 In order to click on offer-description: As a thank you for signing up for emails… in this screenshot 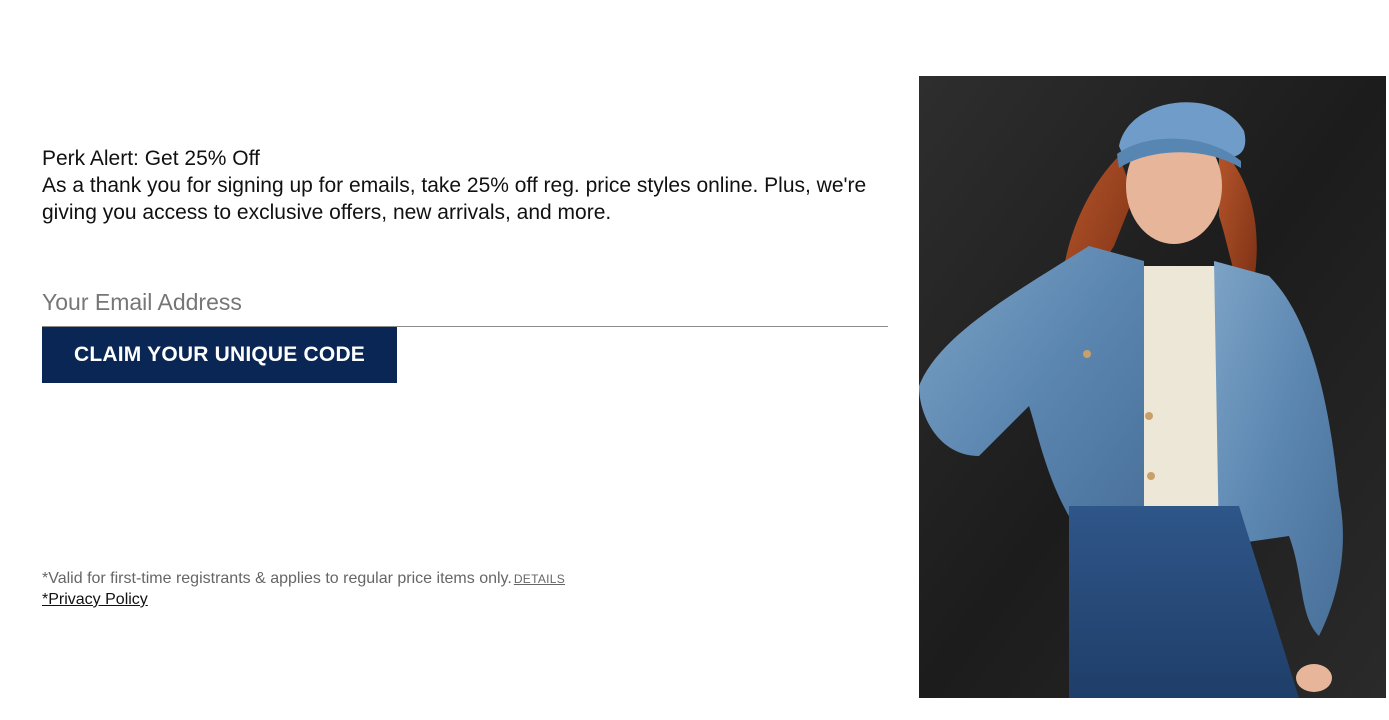, I will do `click(454, 199)`.